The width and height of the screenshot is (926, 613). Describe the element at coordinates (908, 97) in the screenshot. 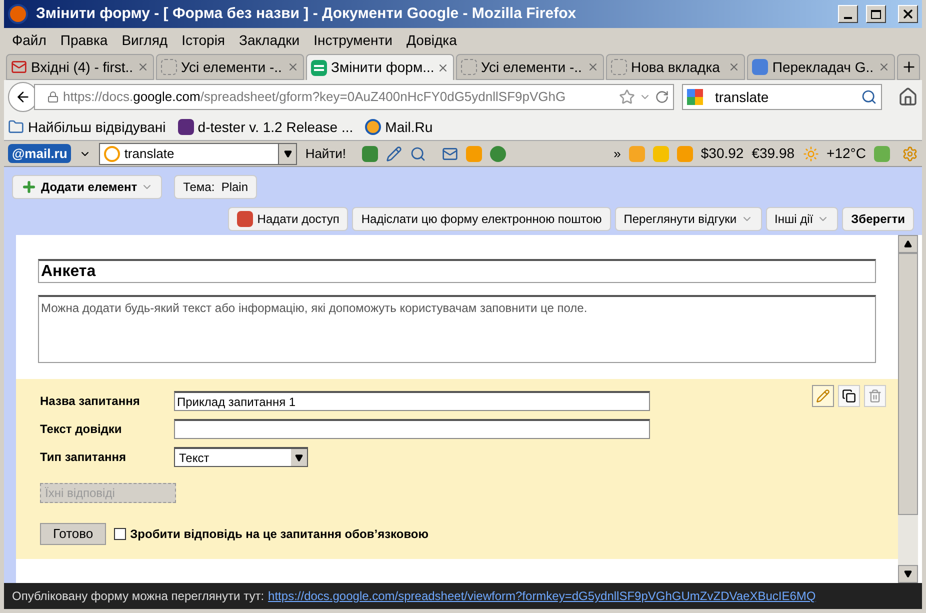

I see `home-icon` at that location.